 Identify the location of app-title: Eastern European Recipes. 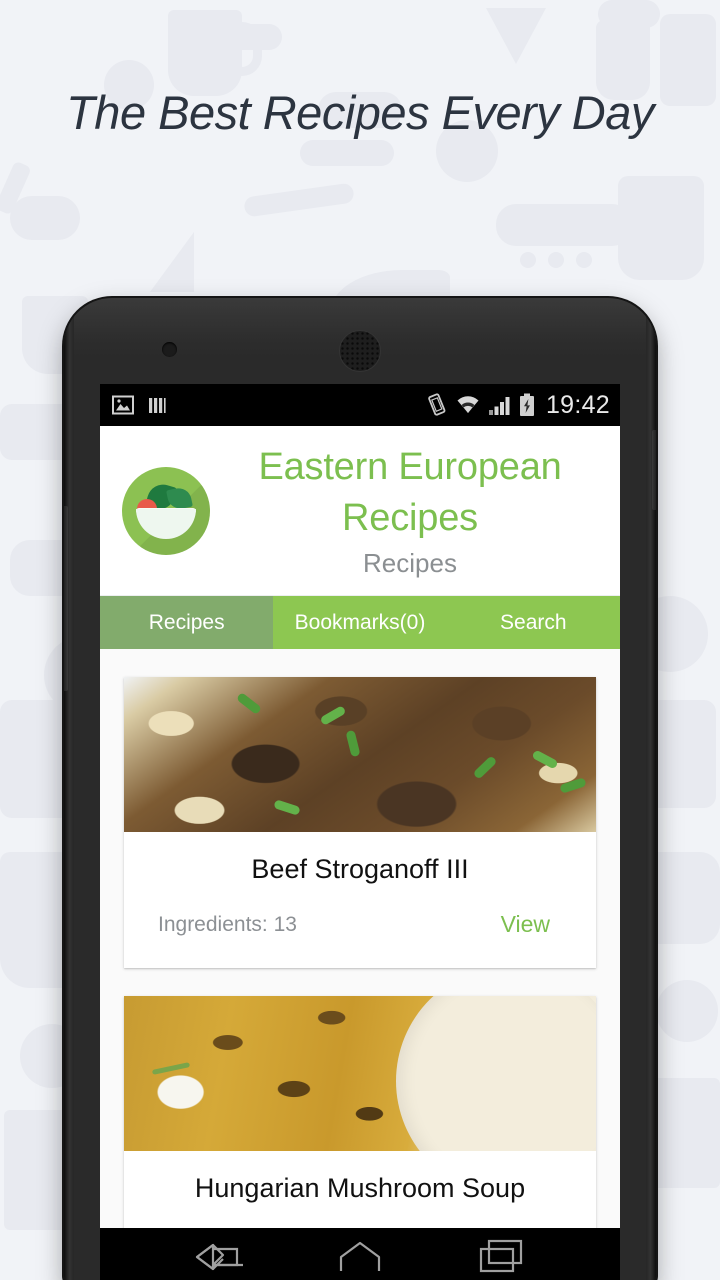
(410, 492).